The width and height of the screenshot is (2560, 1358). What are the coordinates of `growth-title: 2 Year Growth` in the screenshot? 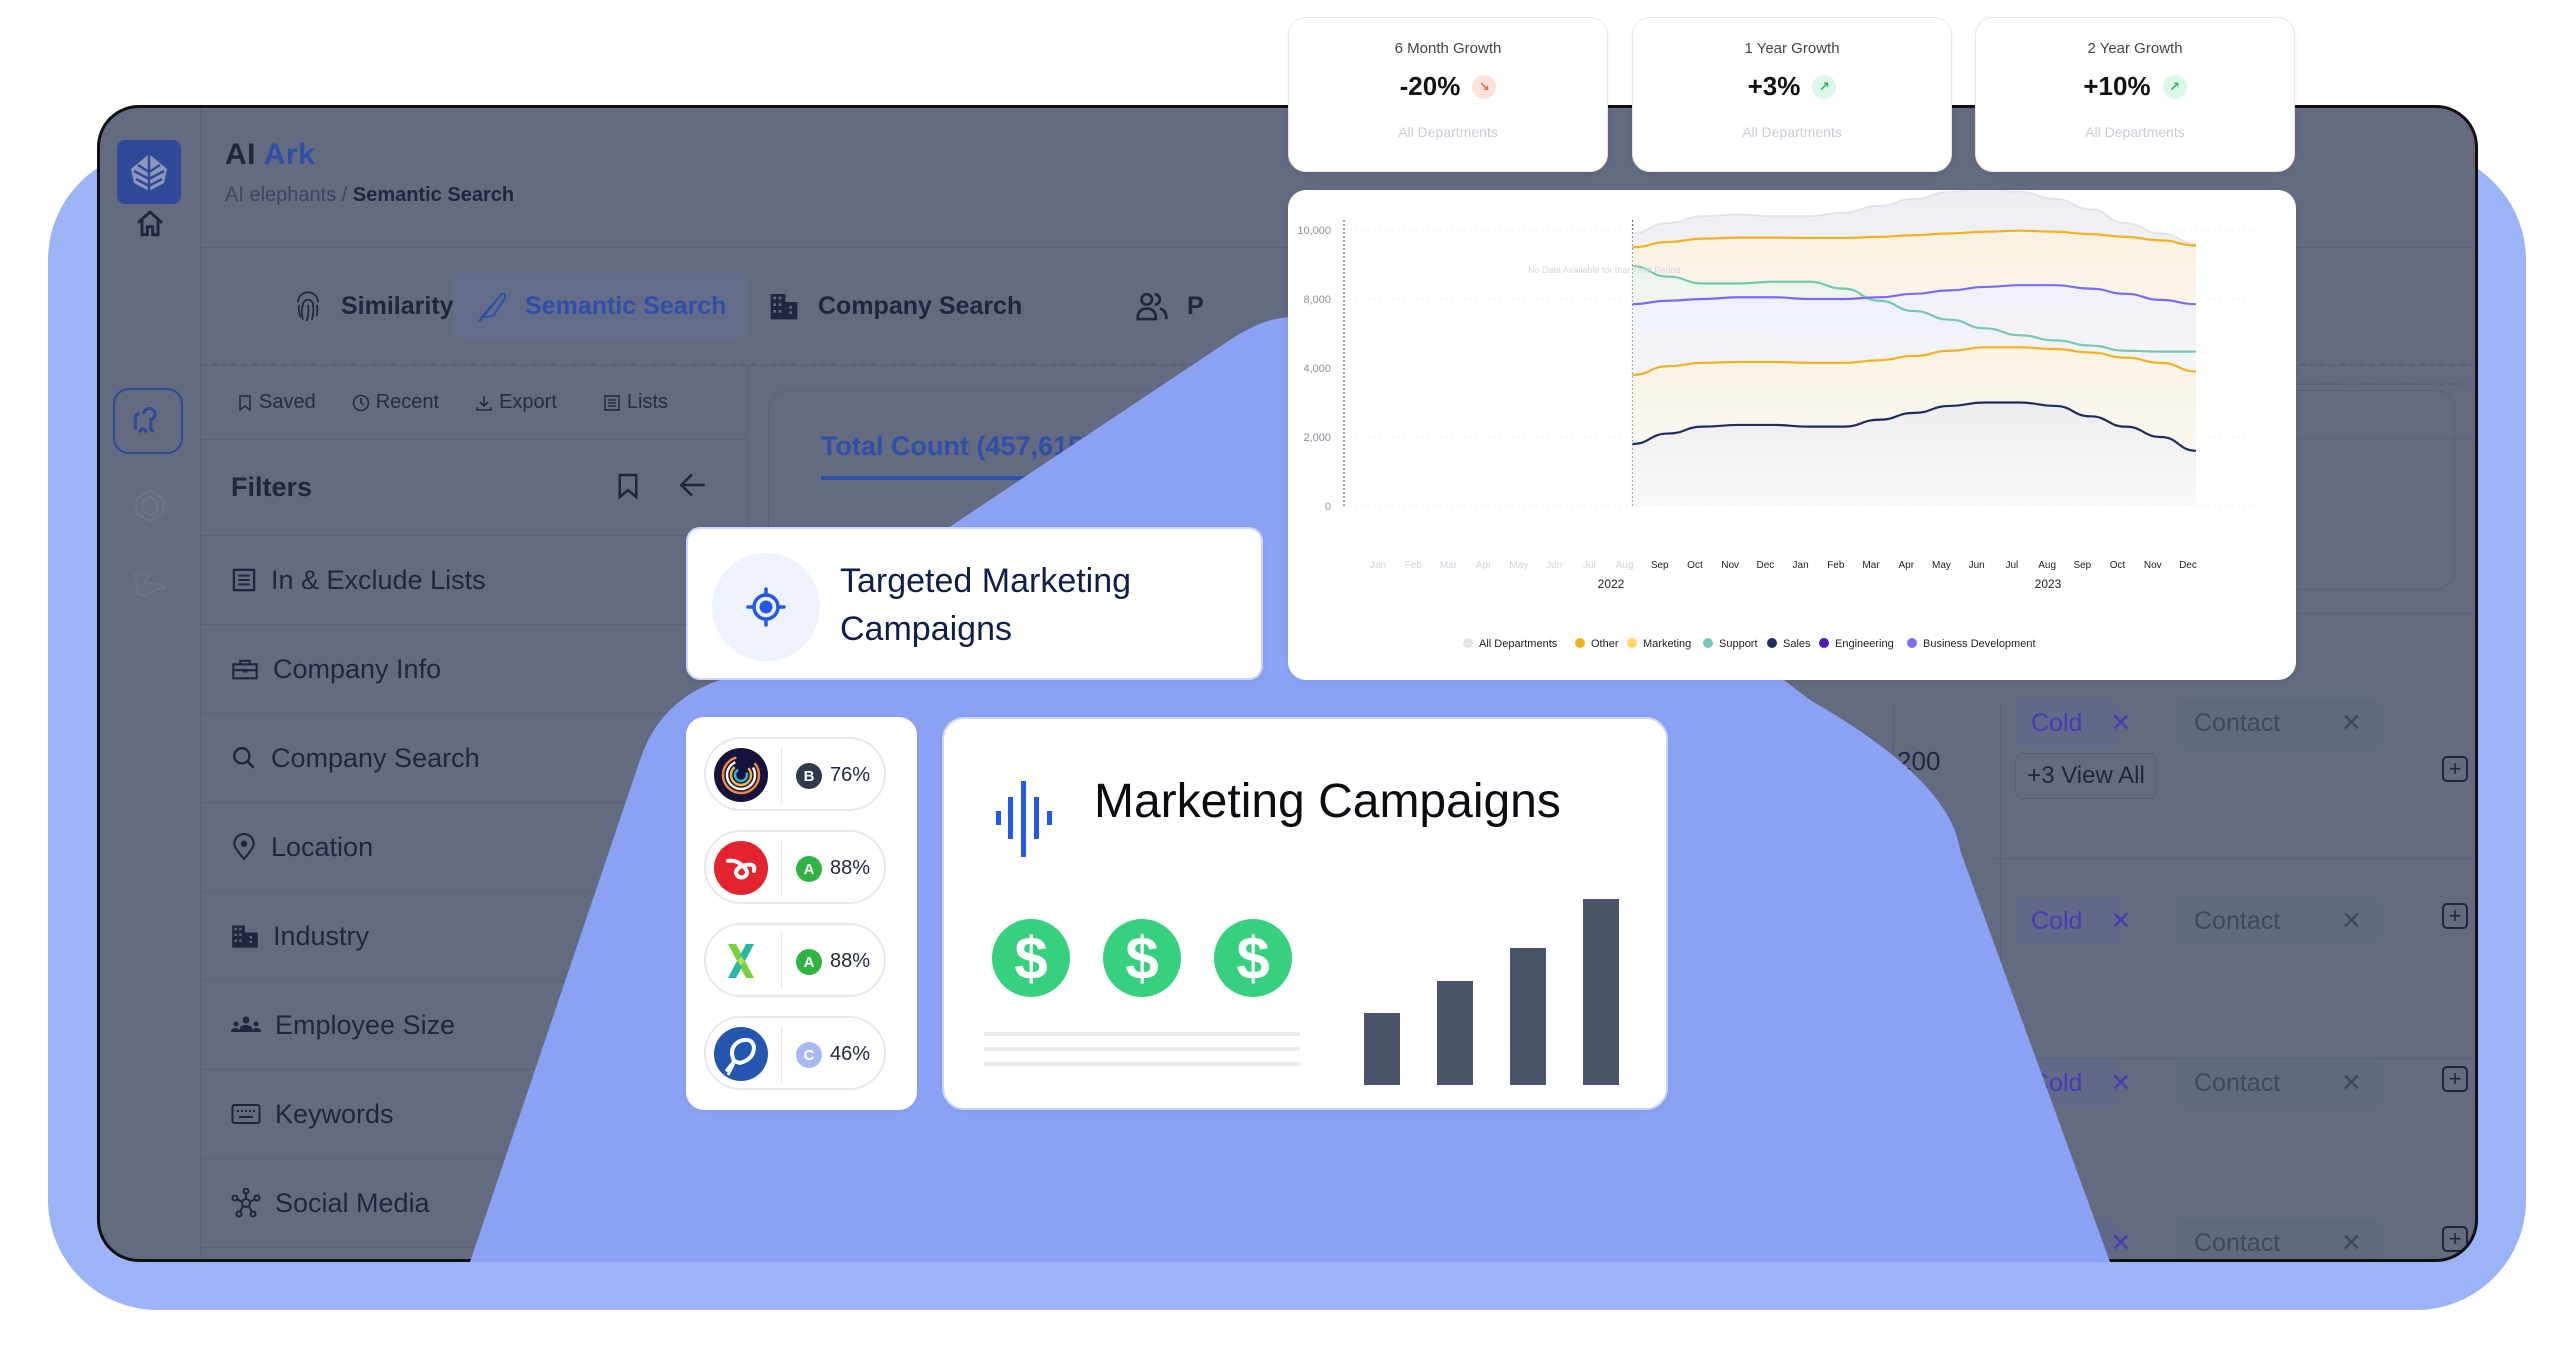 It's located at (2135, 48).